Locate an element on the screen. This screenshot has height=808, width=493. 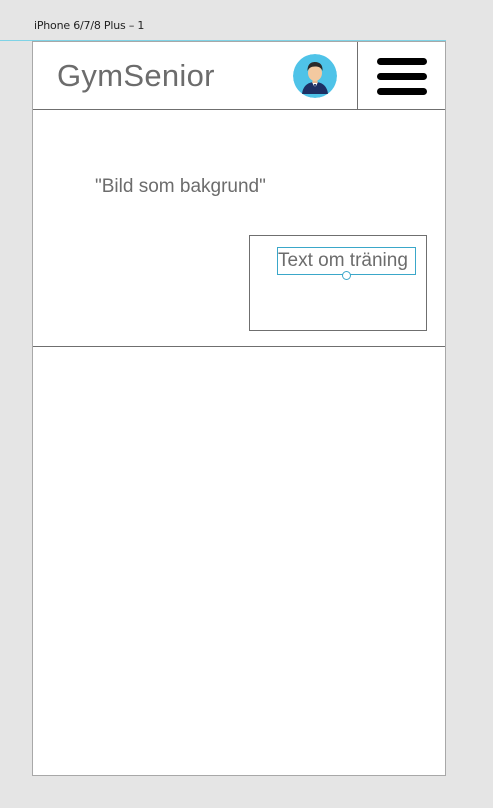
text-resize-handle is located at coordinates (346, 275).